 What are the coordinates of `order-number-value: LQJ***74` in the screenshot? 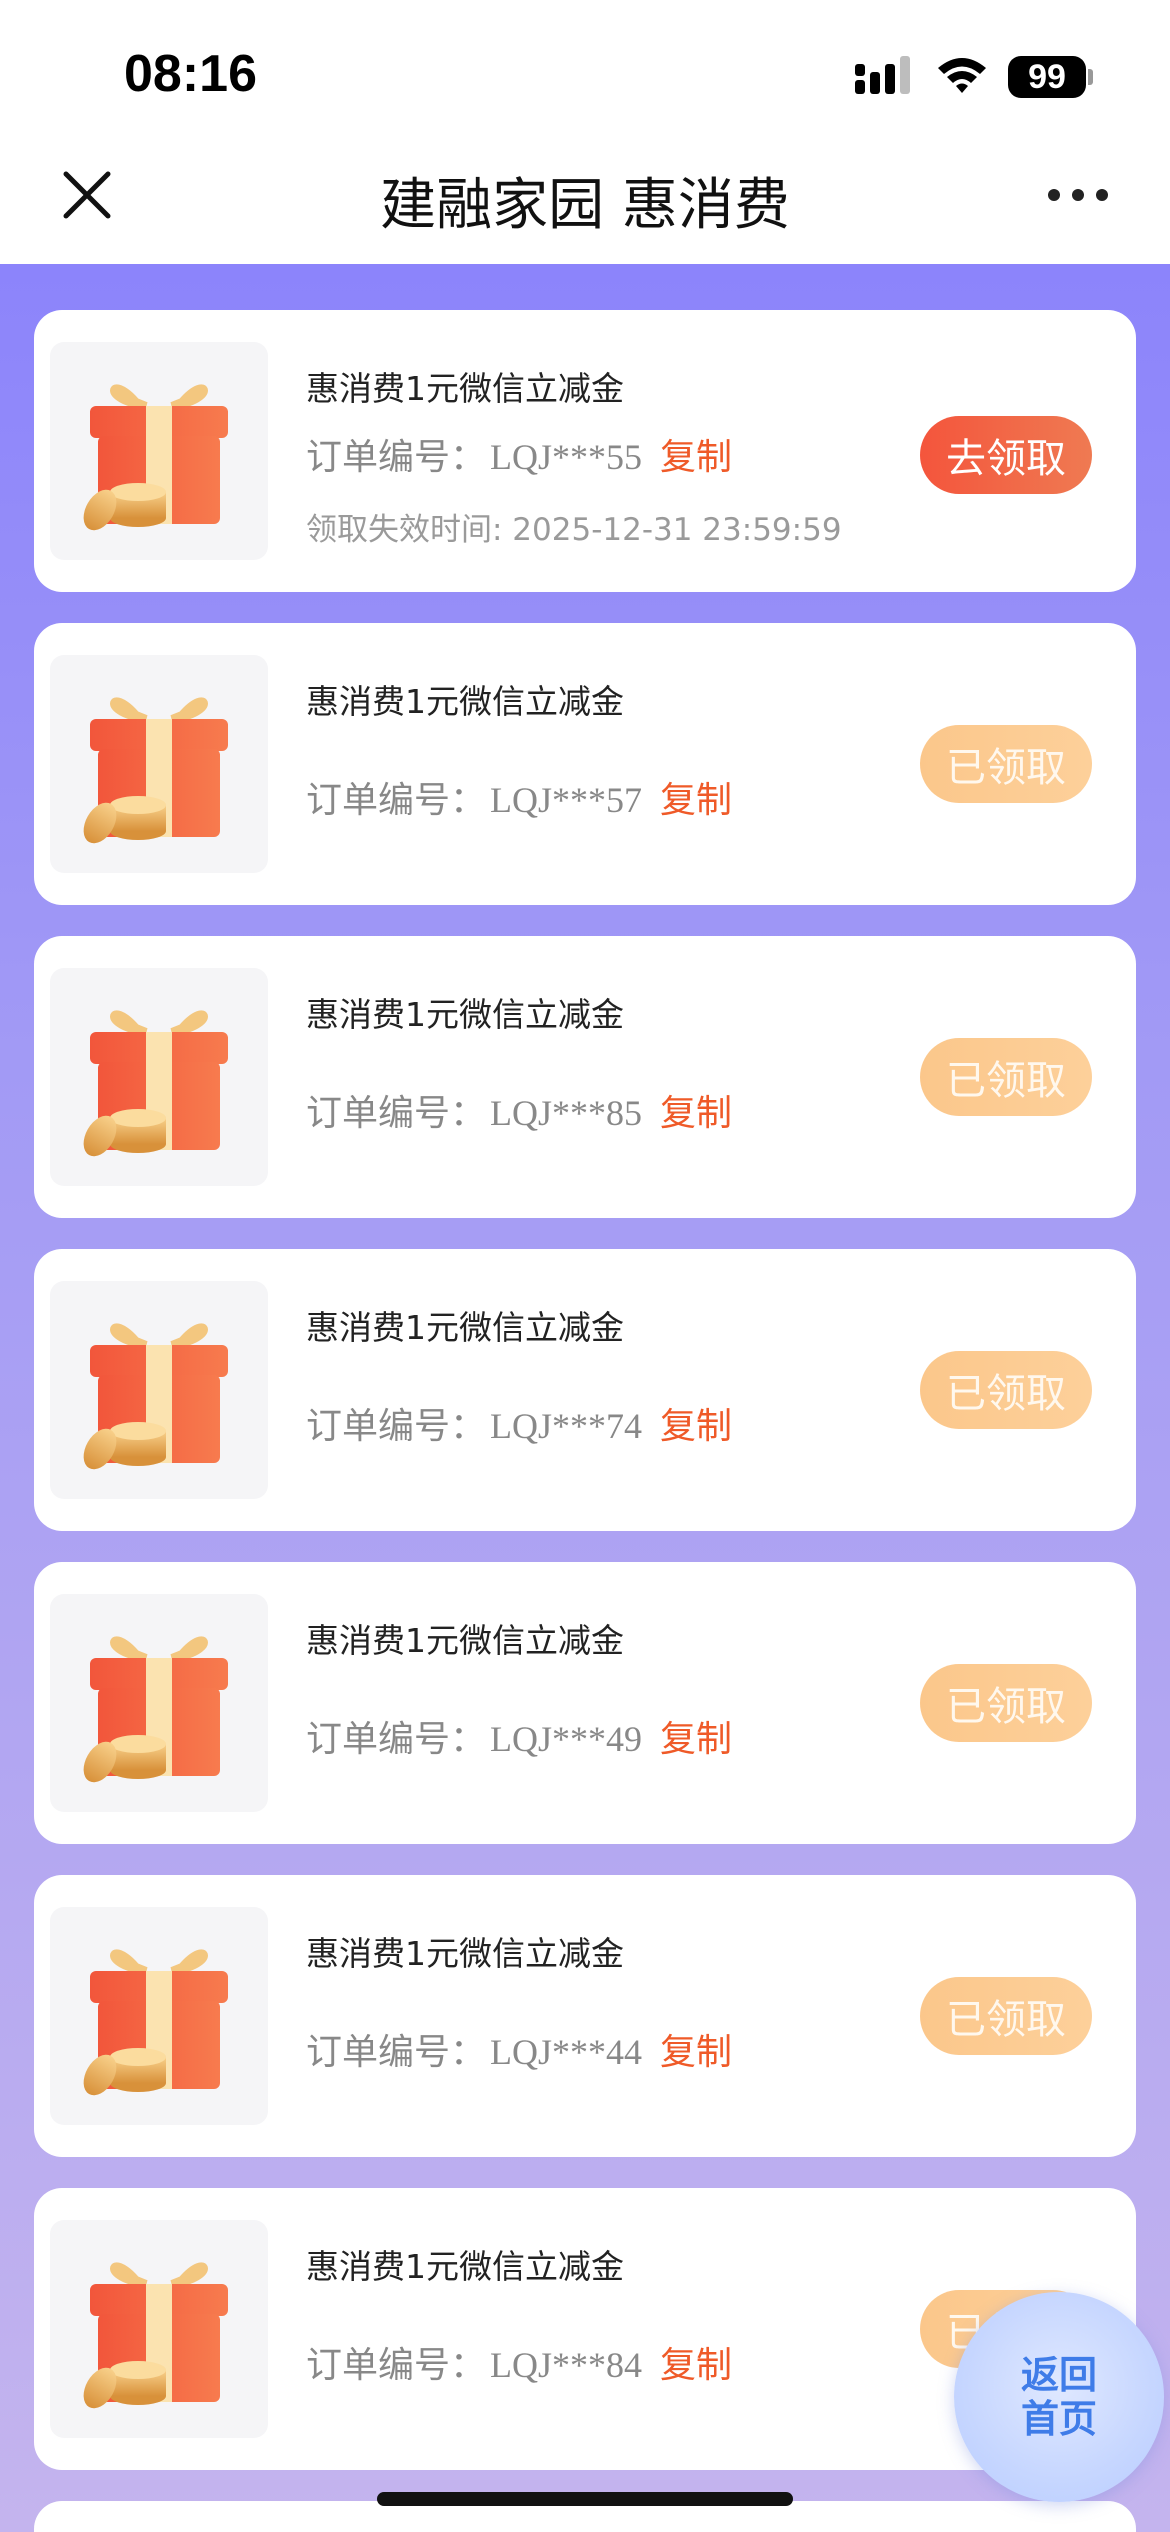 It's located at (566, 1426).